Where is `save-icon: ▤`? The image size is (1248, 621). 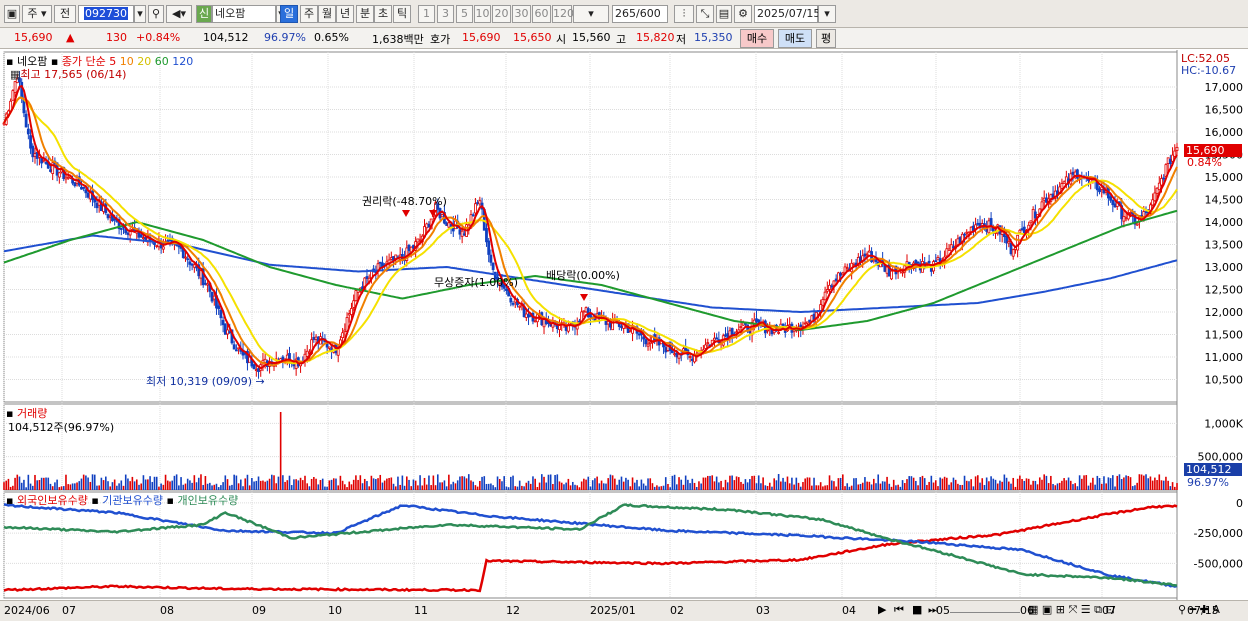 save-icon: ▤ is located at coordinates (724, 14).